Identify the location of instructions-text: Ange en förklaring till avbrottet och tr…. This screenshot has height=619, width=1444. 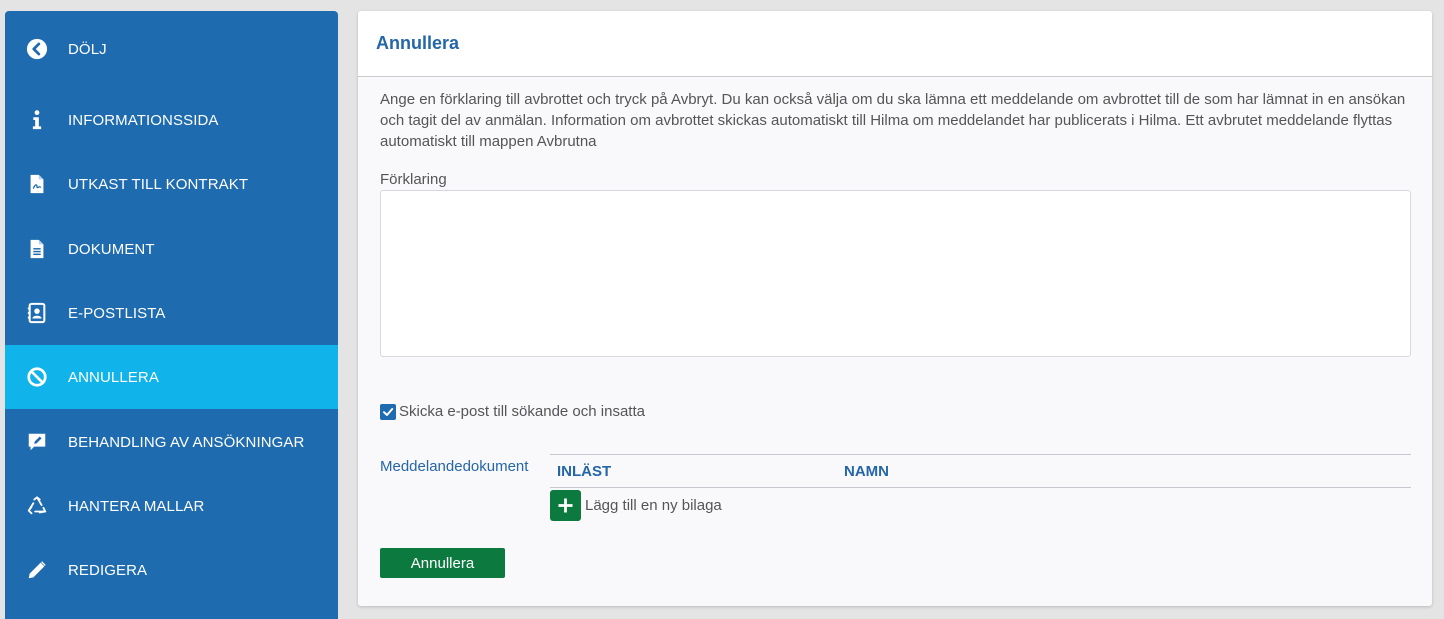
(893, 120).